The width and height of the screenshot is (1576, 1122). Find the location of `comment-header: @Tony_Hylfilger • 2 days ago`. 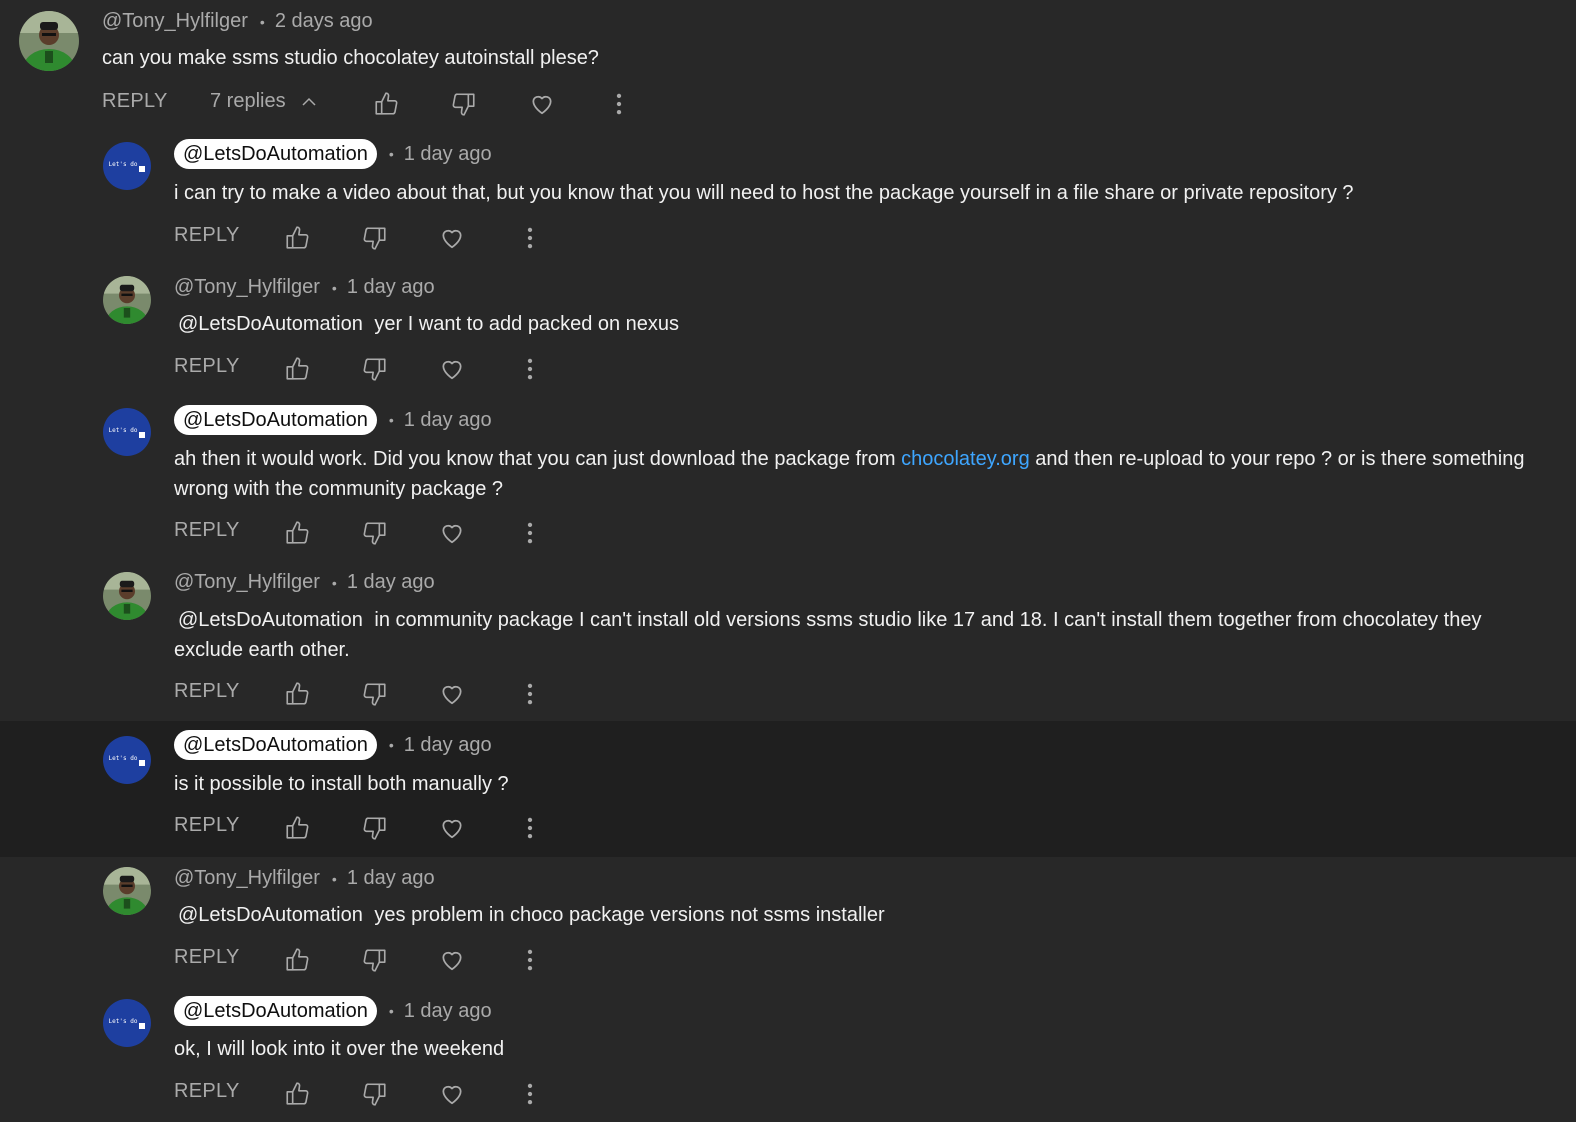

comment-header: @Tony_Hylfilger • 2 days ago is located at coordinates (237, 21).